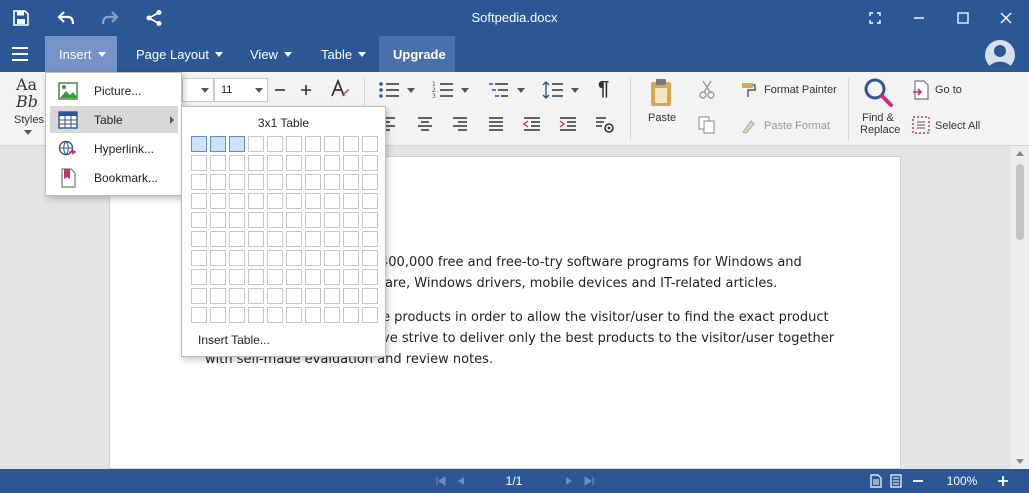 This screenshot has width=1029, height=493. What do you see at coordinates (28, 132) in the screenshot?
I see `styles-chevron-down-icon` at bounding box center [28, 132].